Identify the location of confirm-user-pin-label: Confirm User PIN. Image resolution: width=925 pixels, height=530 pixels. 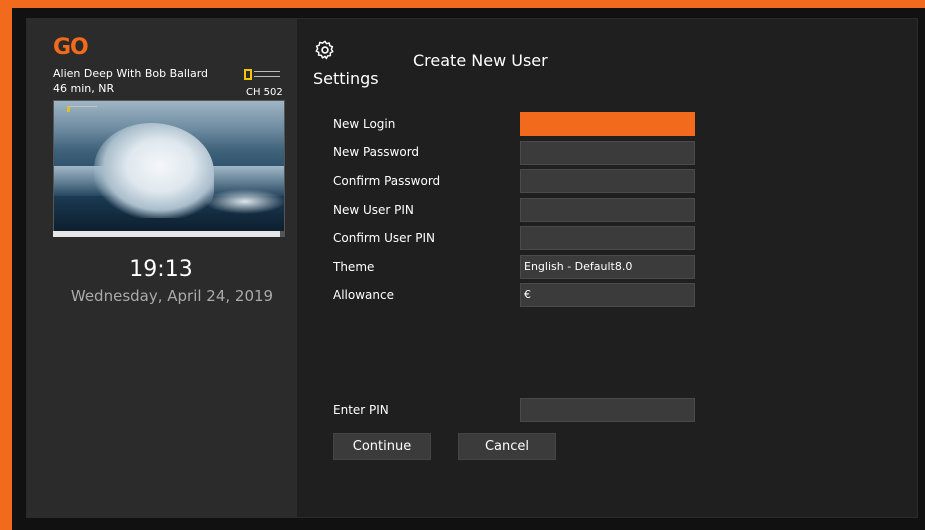
(384, 238).